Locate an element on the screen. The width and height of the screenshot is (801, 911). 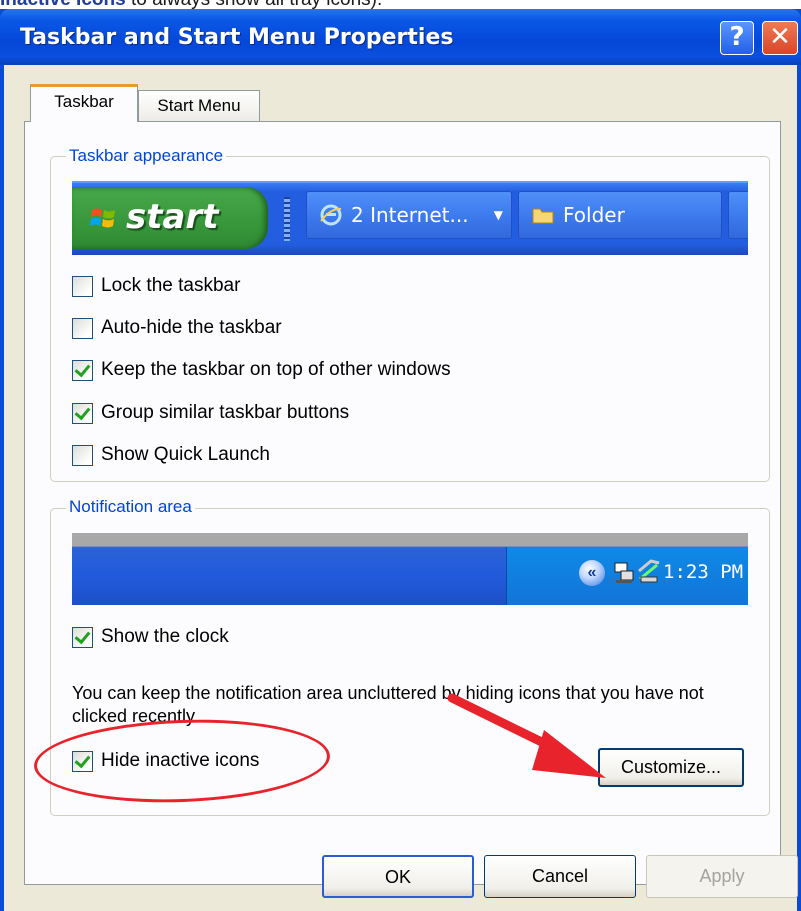
option-auto-hide: Auto-hide the taskbar is located at coordinates (177, 328).